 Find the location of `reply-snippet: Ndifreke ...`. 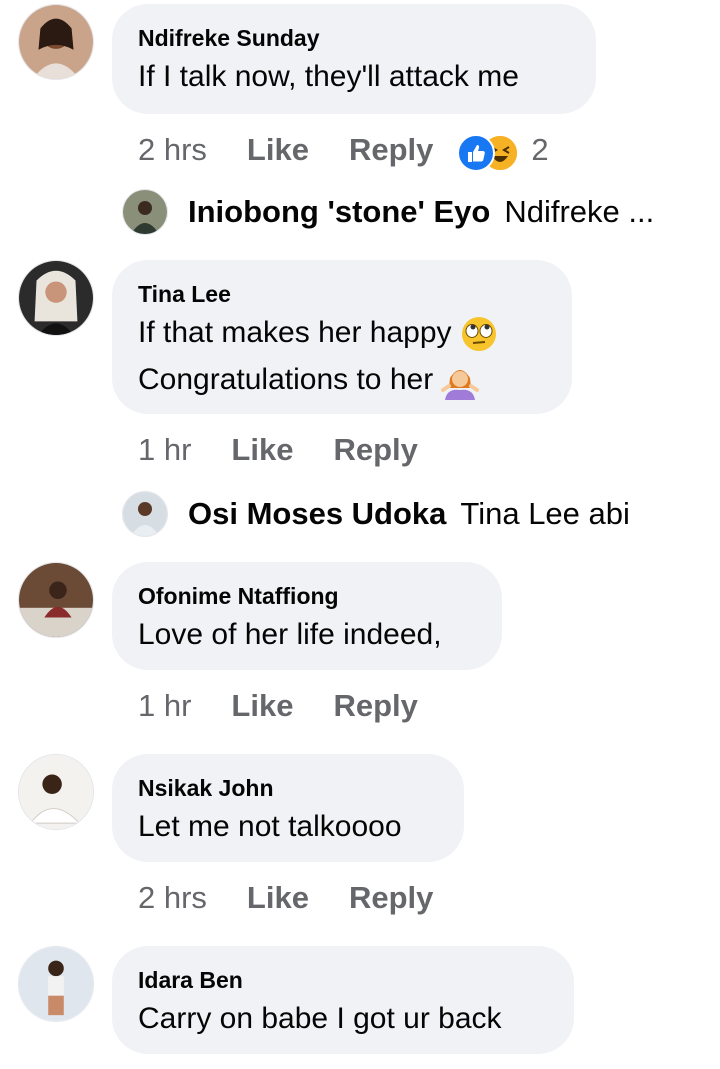

reply-snippet: Ndifreke ... is located at coordinates (579, 211).